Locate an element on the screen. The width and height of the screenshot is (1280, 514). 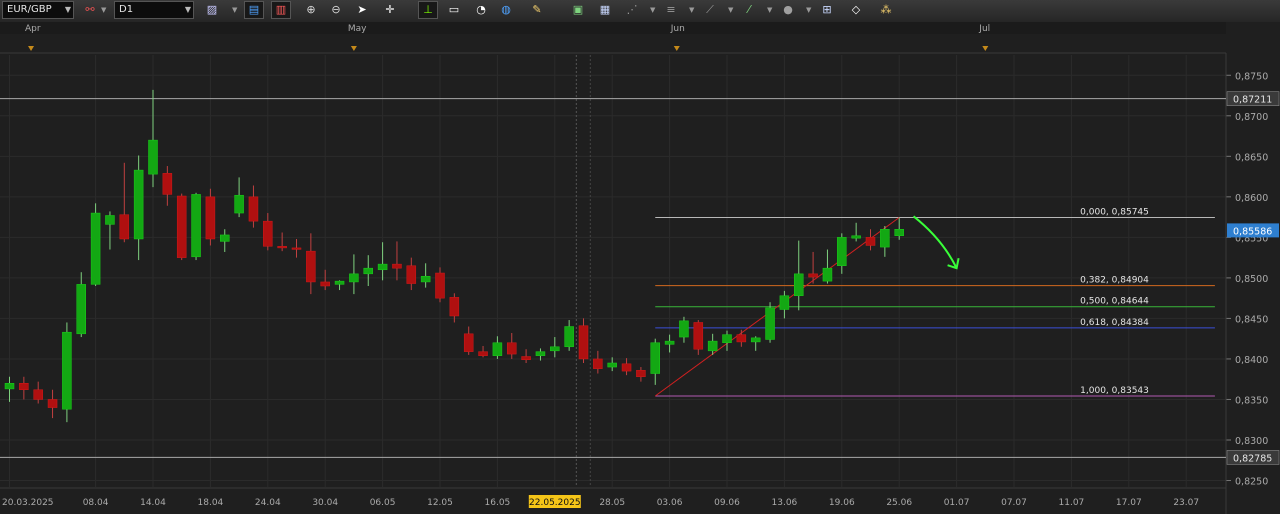
chart-type-dropdown-icon: ▼ is located at coordinates (234, 10).